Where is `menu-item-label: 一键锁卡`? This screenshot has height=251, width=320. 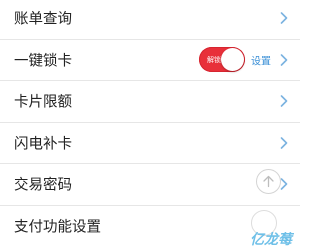
menu-item-label: 一键锁卡 is located at coordinates (43, 61).